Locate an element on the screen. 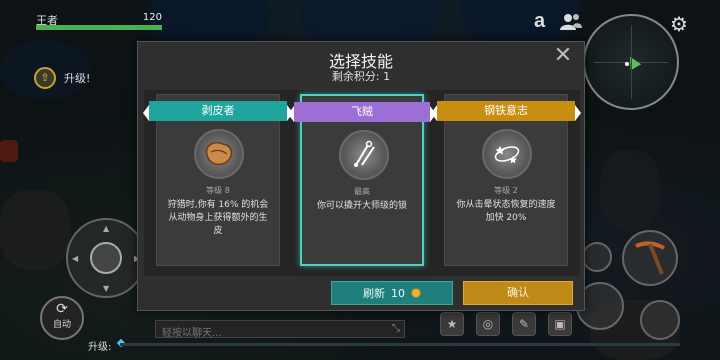 The width and height of the screenshot is (720, 360). level-up-notice: ⇧ 升级! is located at coordinates (62, 78).